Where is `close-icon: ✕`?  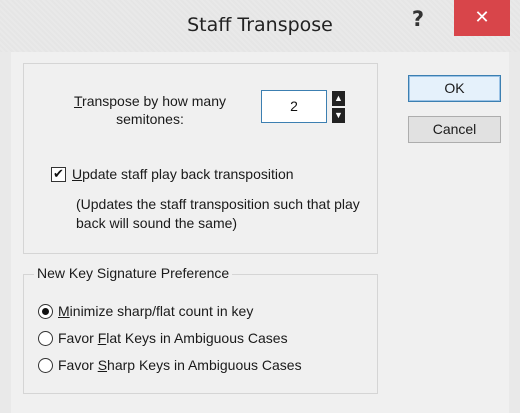
close-icon: ✕ is located at coordinates (482, 17).